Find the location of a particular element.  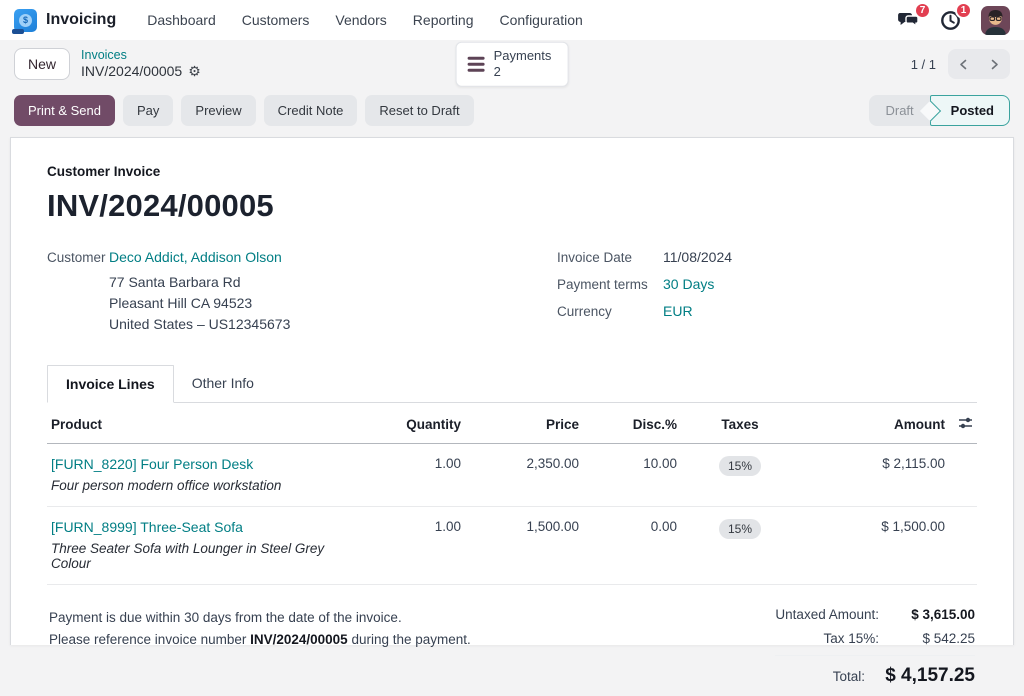

payments-lines-icon is located at coordinates (476, 64).